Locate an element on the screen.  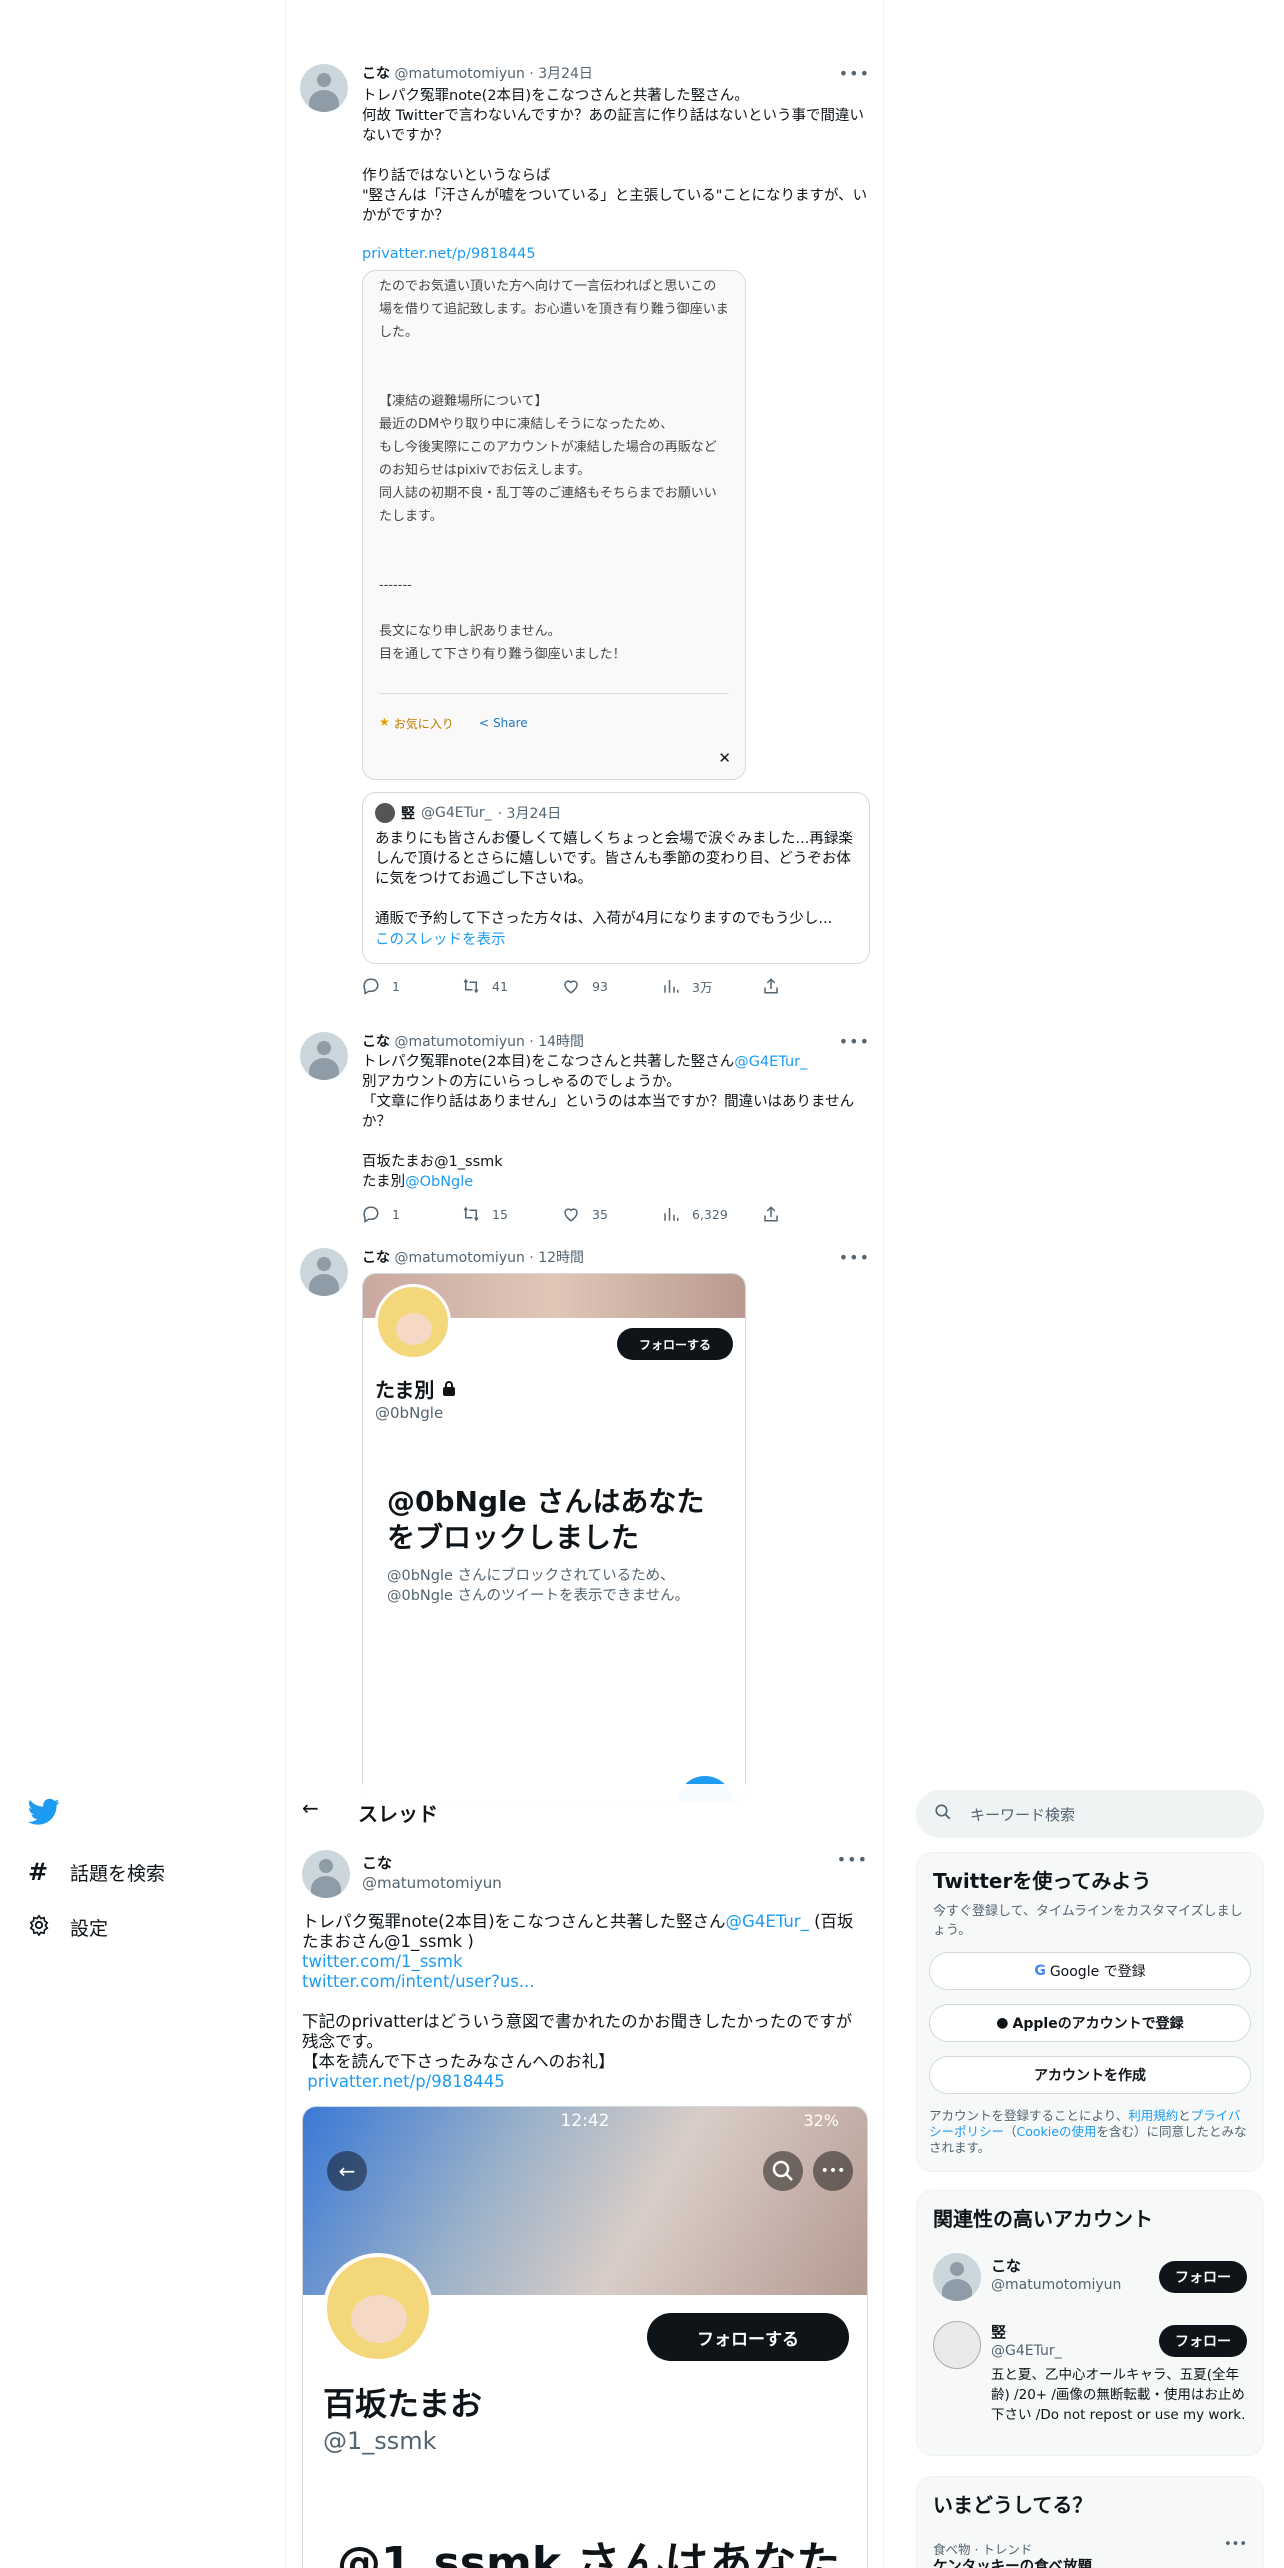
trend-name: ケンタッキーの食べ放題 is located at coordinates (1012, 2561).